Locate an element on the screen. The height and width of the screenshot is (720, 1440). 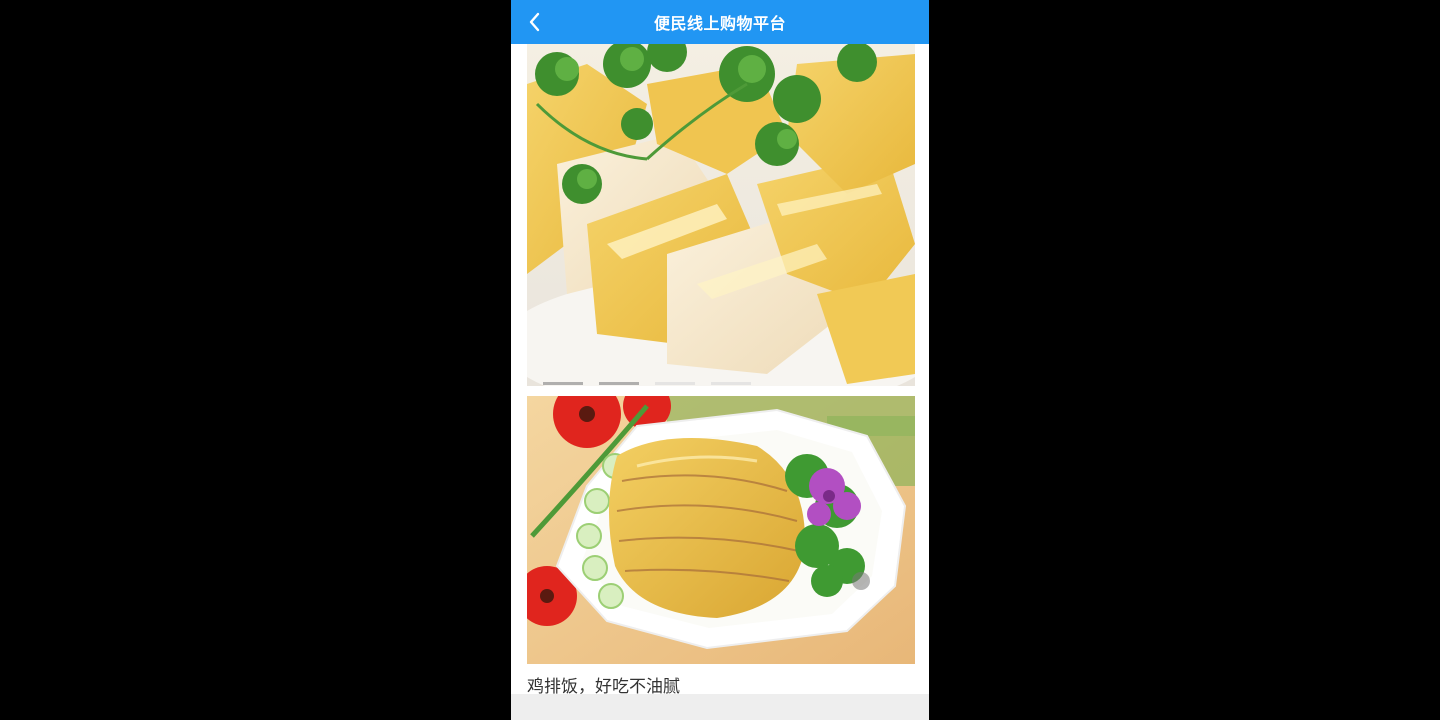
top-nav-bar: 便民线上购物平台 is located at coordinates (720, 22).